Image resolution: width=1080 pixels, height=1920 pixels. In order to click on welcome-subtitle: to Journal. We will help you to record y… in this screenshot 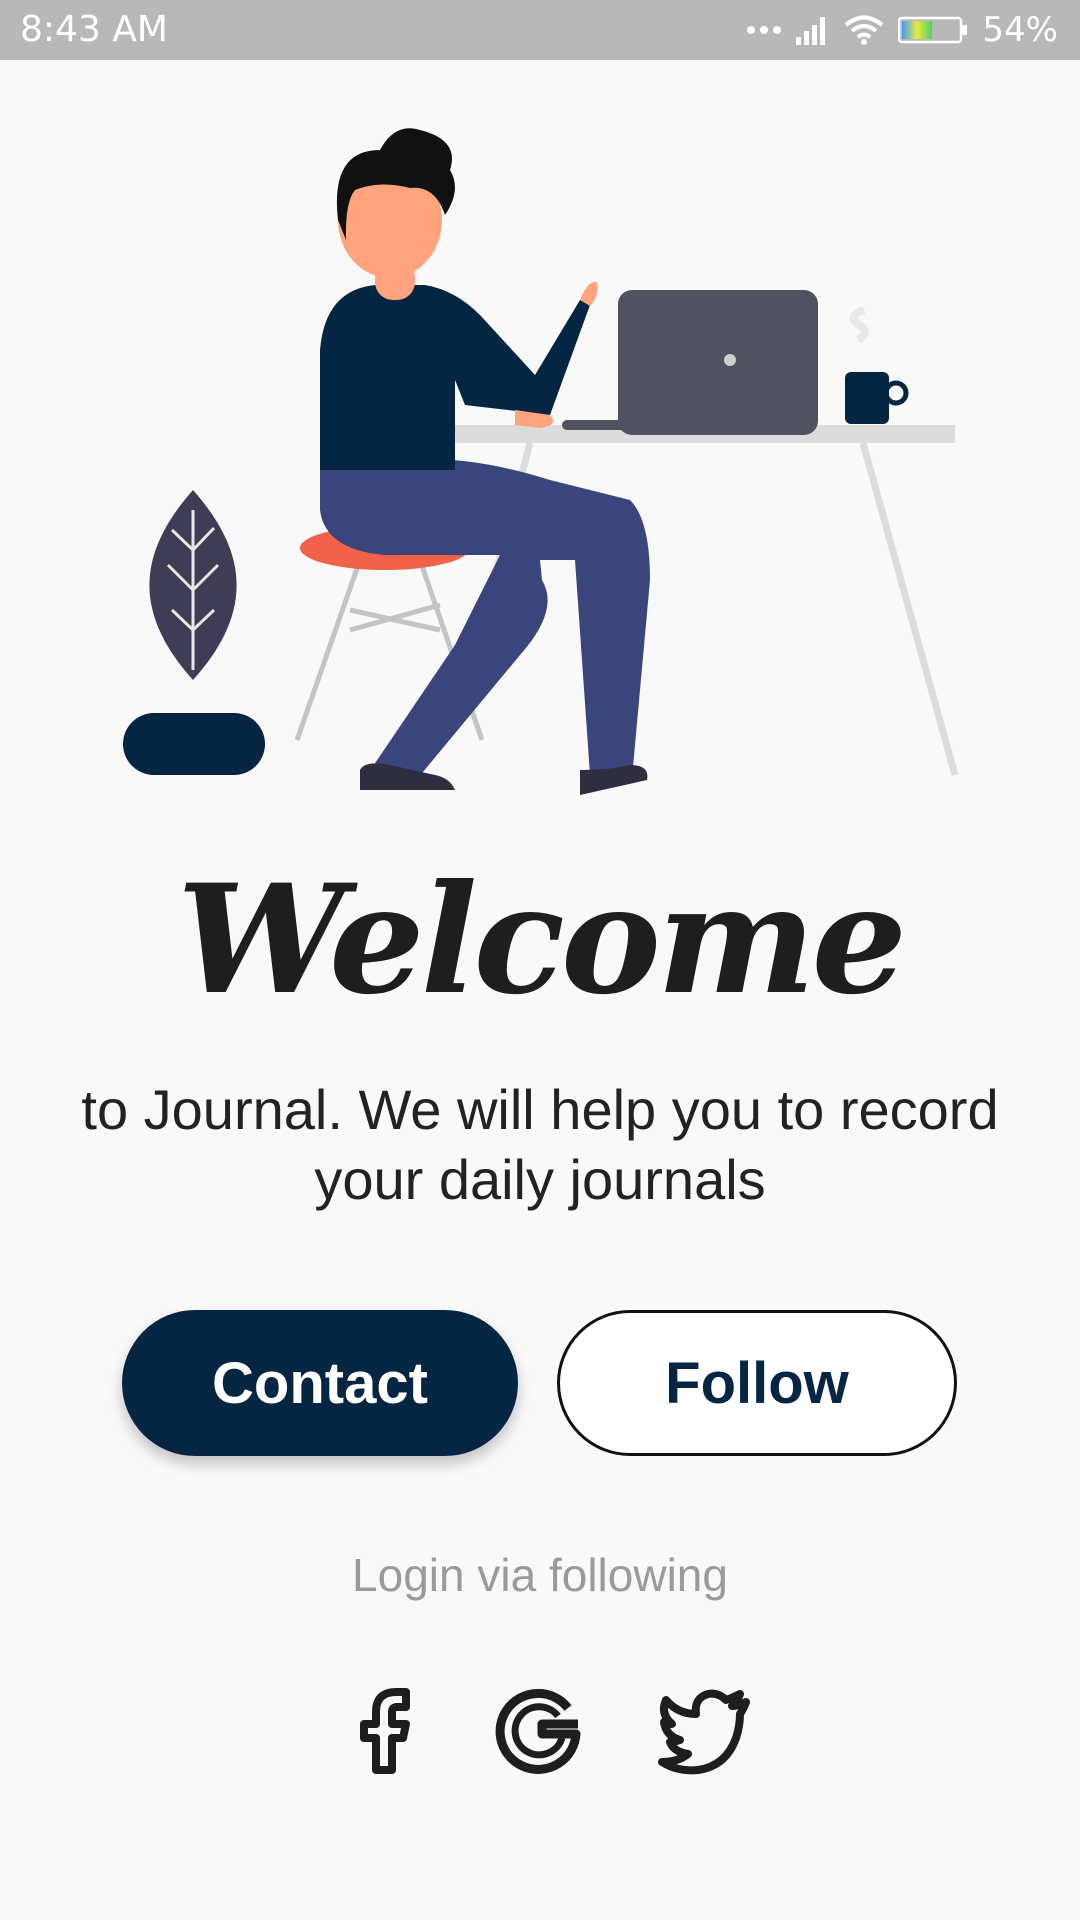, I will do `click(540, 1144)`.